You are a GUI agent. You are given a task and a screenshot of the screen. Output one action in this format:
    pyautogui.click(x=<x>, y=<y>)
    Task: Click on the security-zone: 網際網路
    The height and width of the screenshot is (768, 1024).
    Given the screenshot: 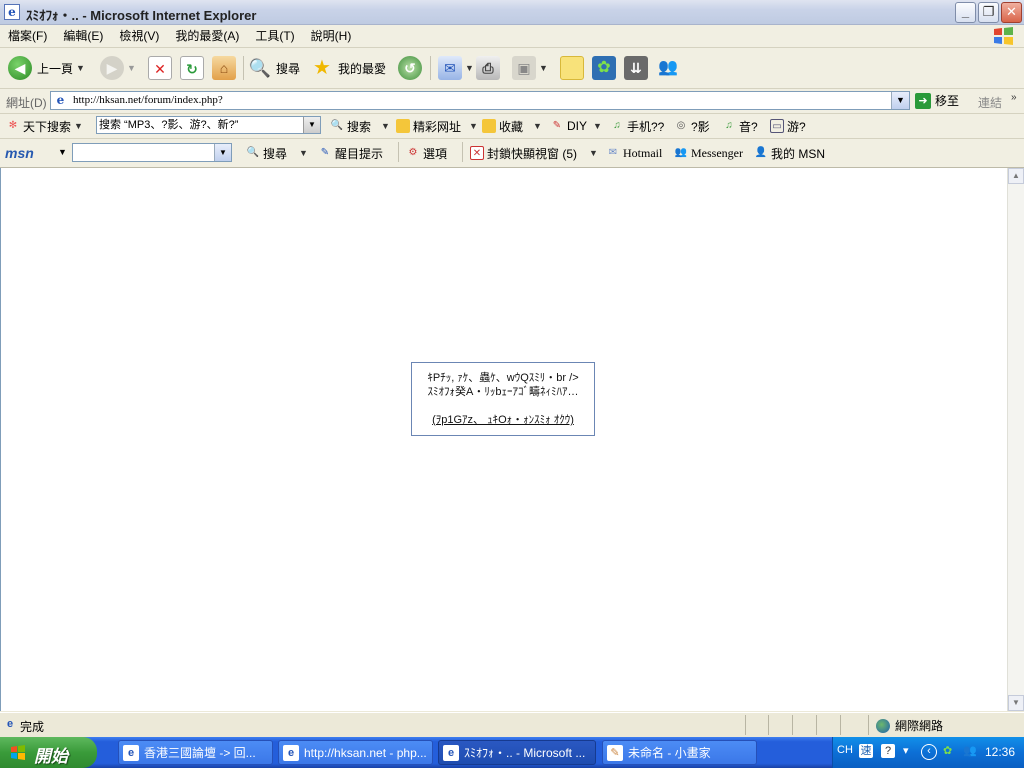 What is the action you would take?
    pyautogui.click(x=909, y=725)
    